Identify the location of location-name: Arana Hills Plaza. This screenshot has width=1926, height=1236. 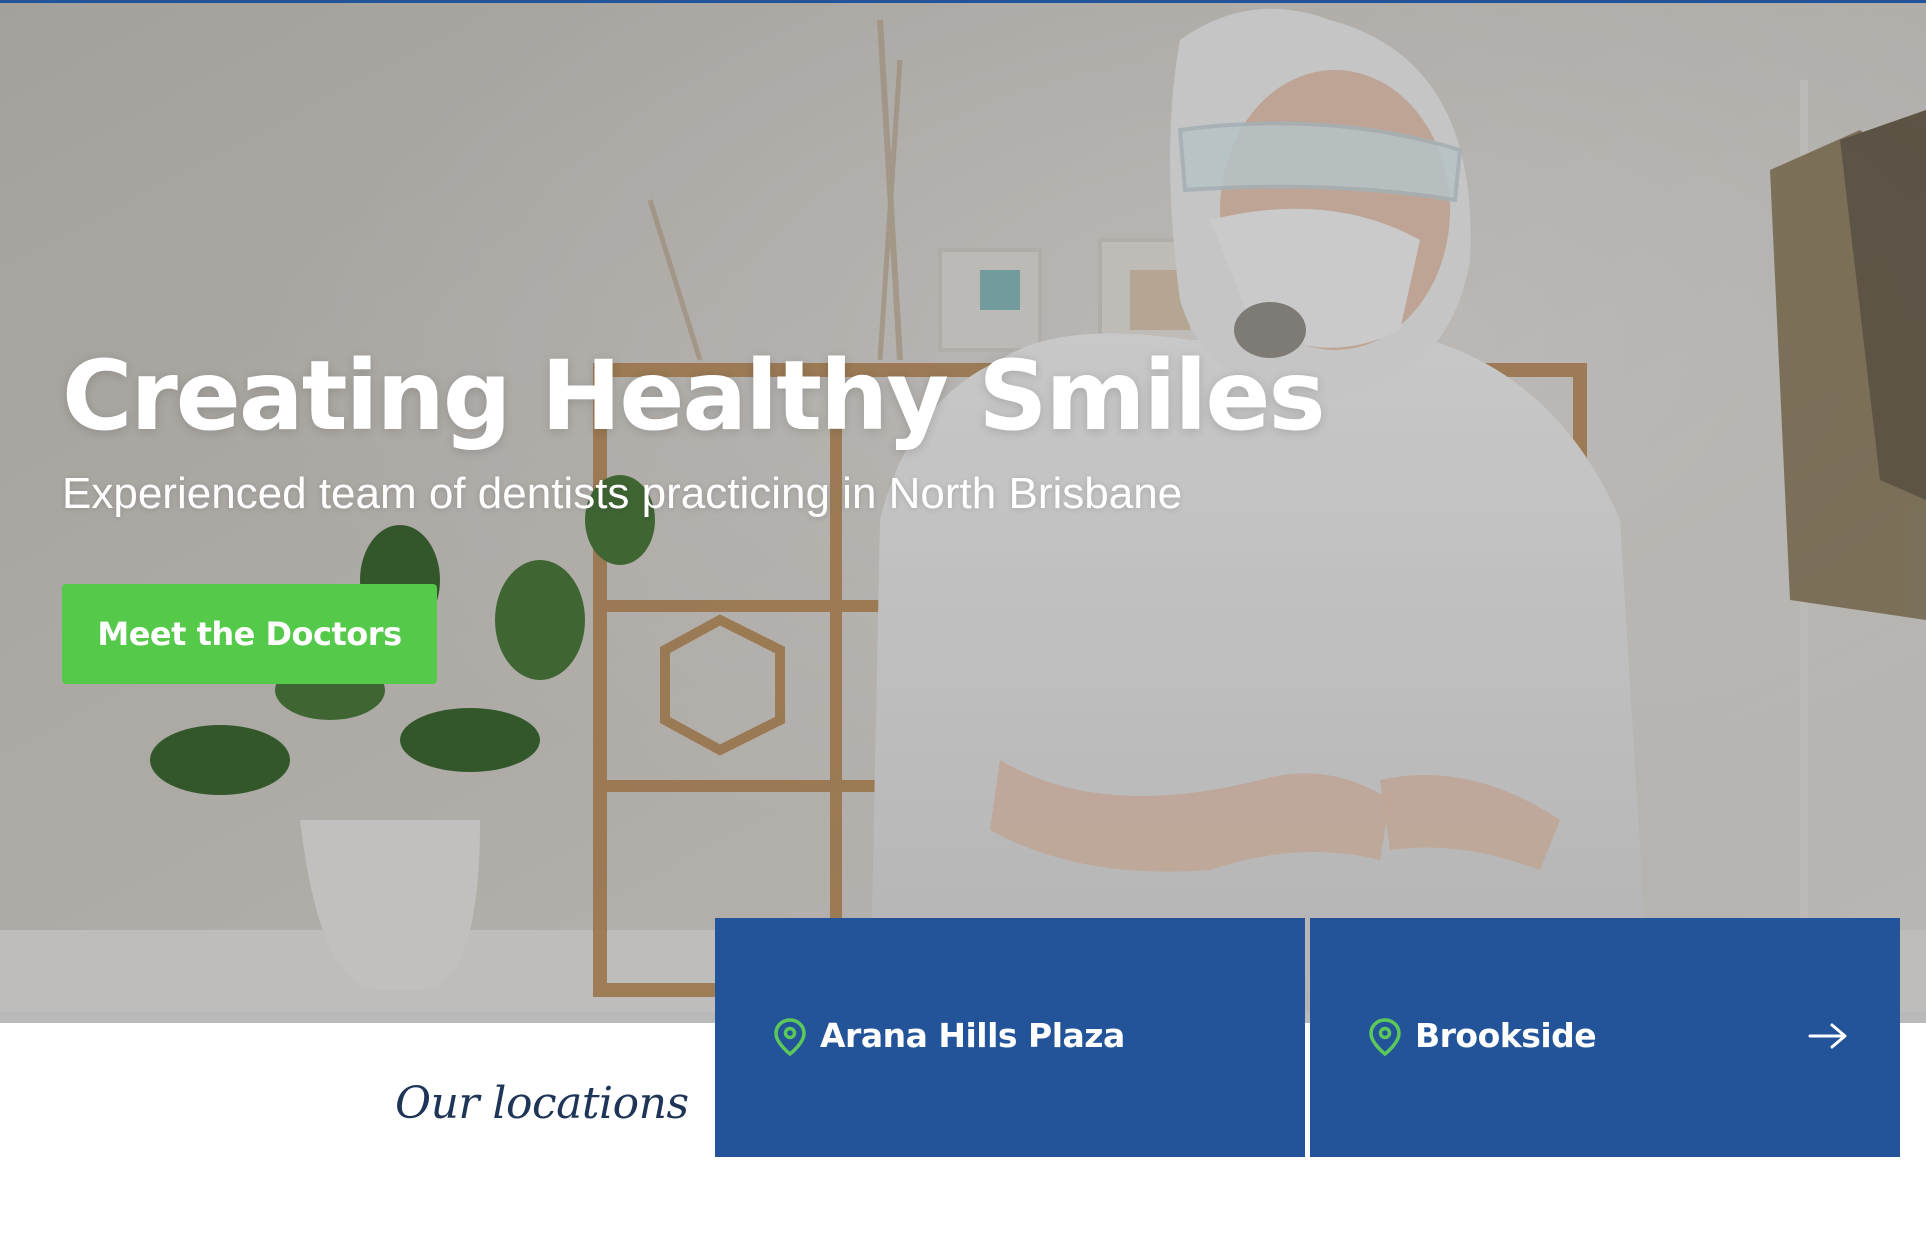
(972, 1035).